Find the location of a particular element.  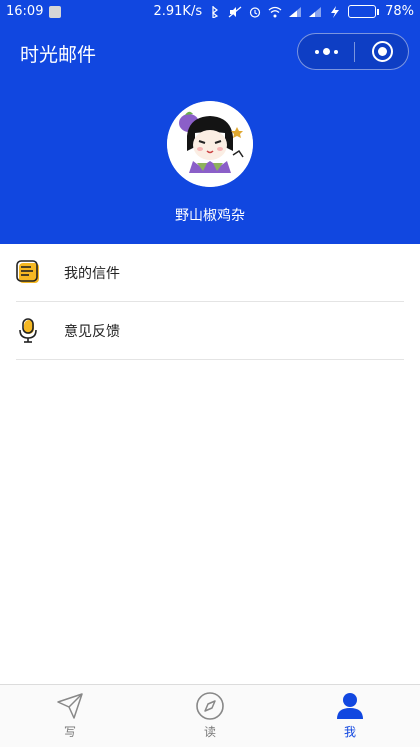

menu-item-feedback: 意见反馈 is located at coordinates (210, 331).